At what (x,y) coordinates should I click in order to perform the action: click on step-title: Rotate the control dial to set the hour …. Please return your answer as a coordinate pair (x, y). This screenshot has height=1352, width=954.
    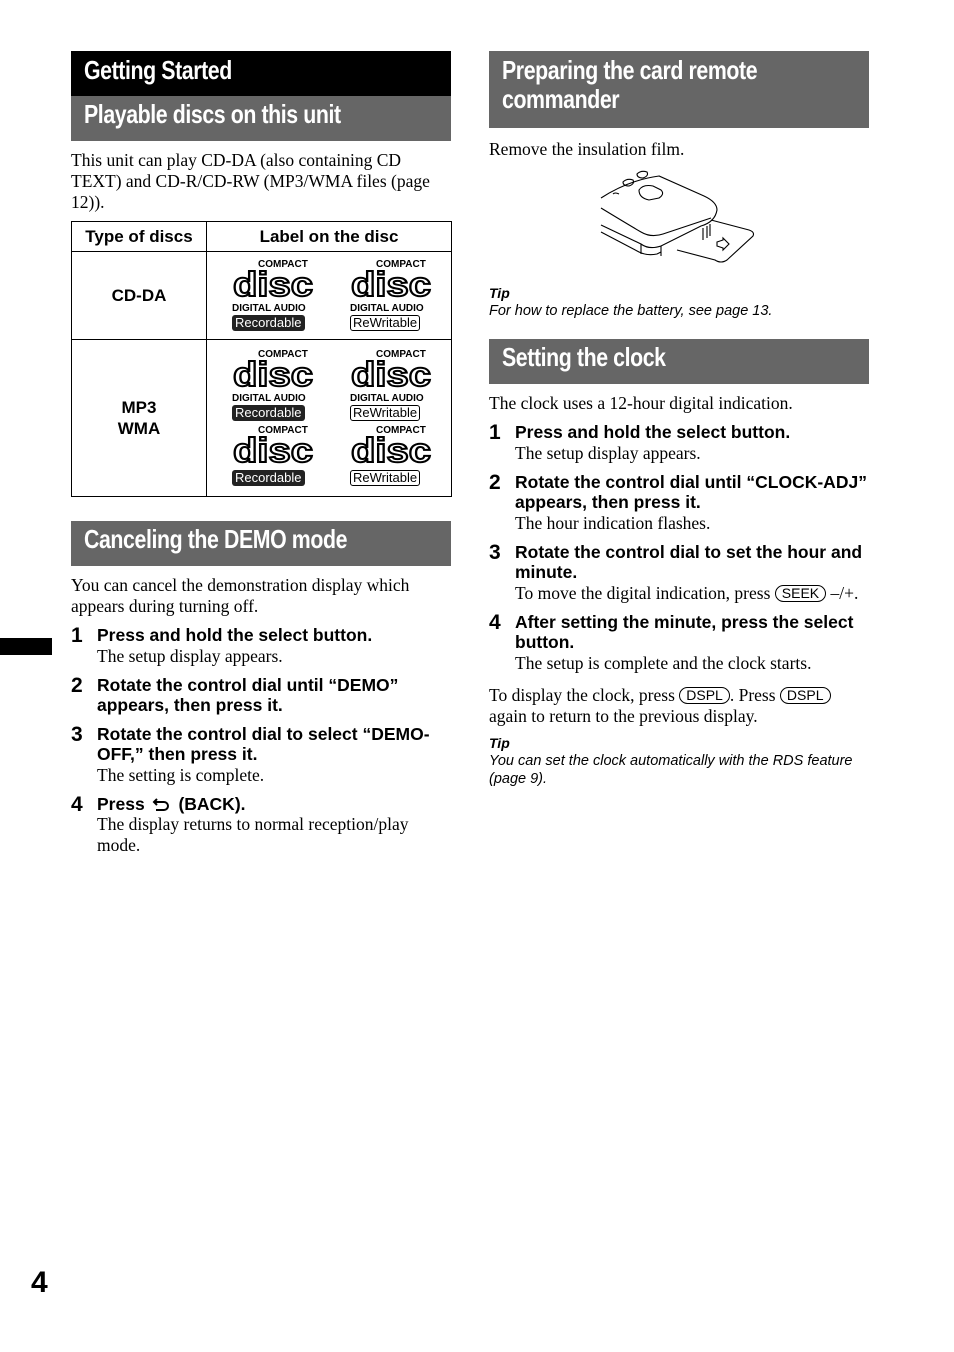
    Looking at the image, I should click on (689, 562).